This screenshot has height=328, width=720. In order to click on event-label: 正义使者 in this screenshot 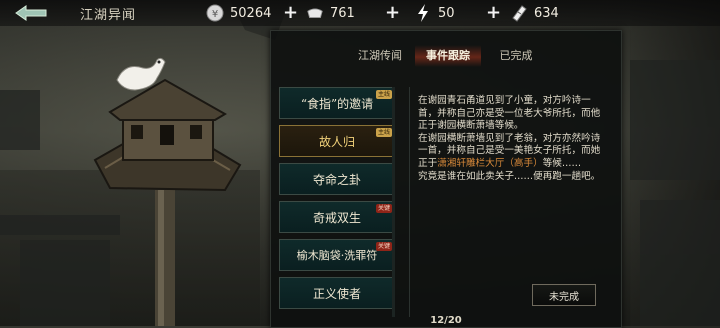, I will do `click(336, 293)`.